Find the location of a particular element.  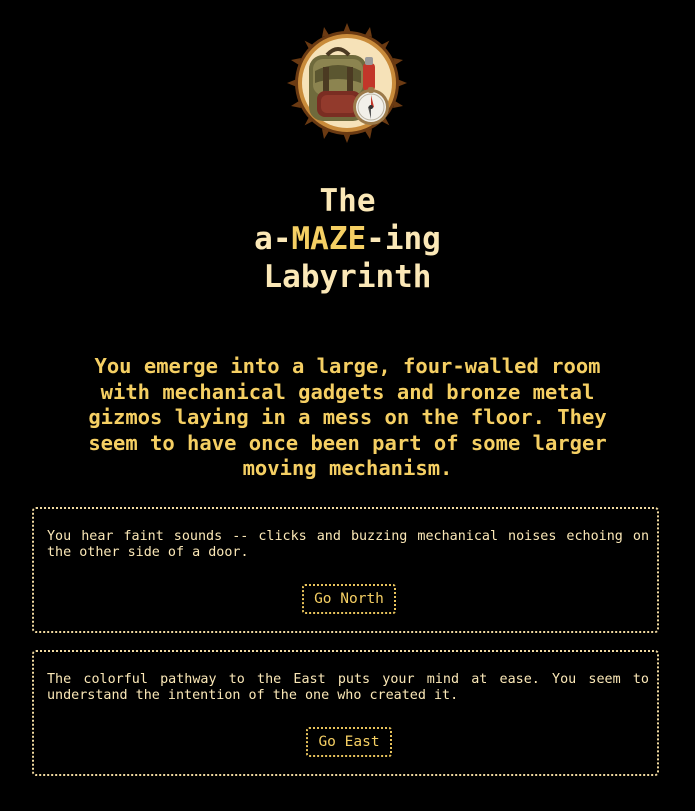

title-line-2: a-MAZE-ing is located at coordinates (347, 239).